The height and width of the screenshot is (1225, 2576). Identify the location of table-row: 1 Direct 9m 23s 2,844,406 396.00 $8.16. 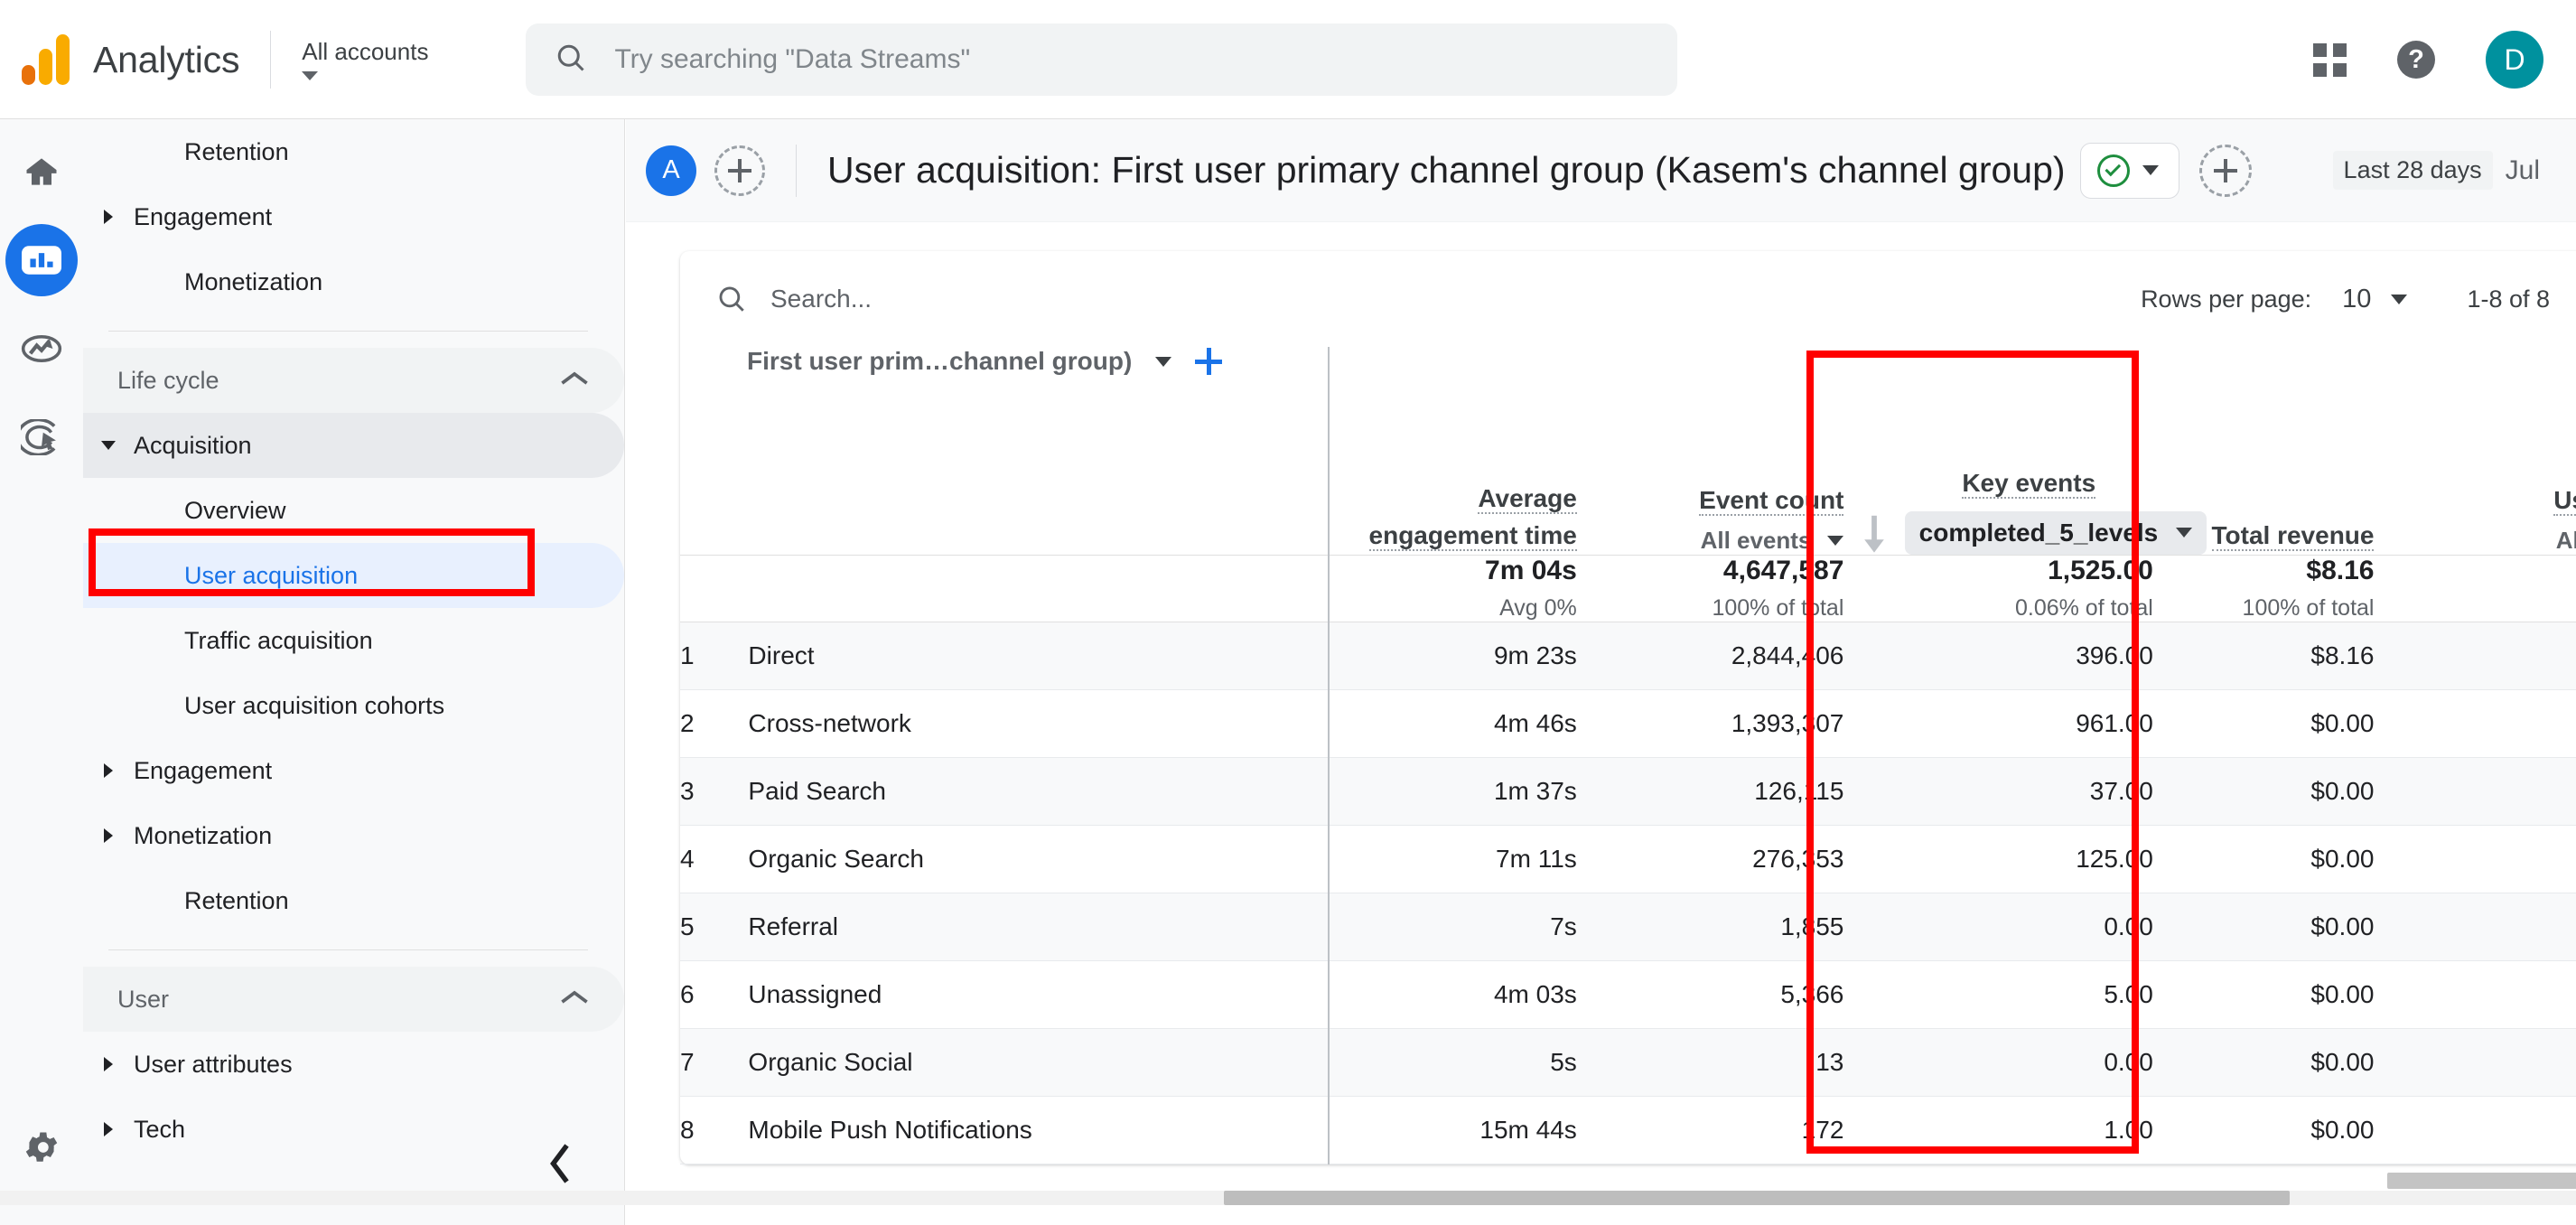
(1628, 656).